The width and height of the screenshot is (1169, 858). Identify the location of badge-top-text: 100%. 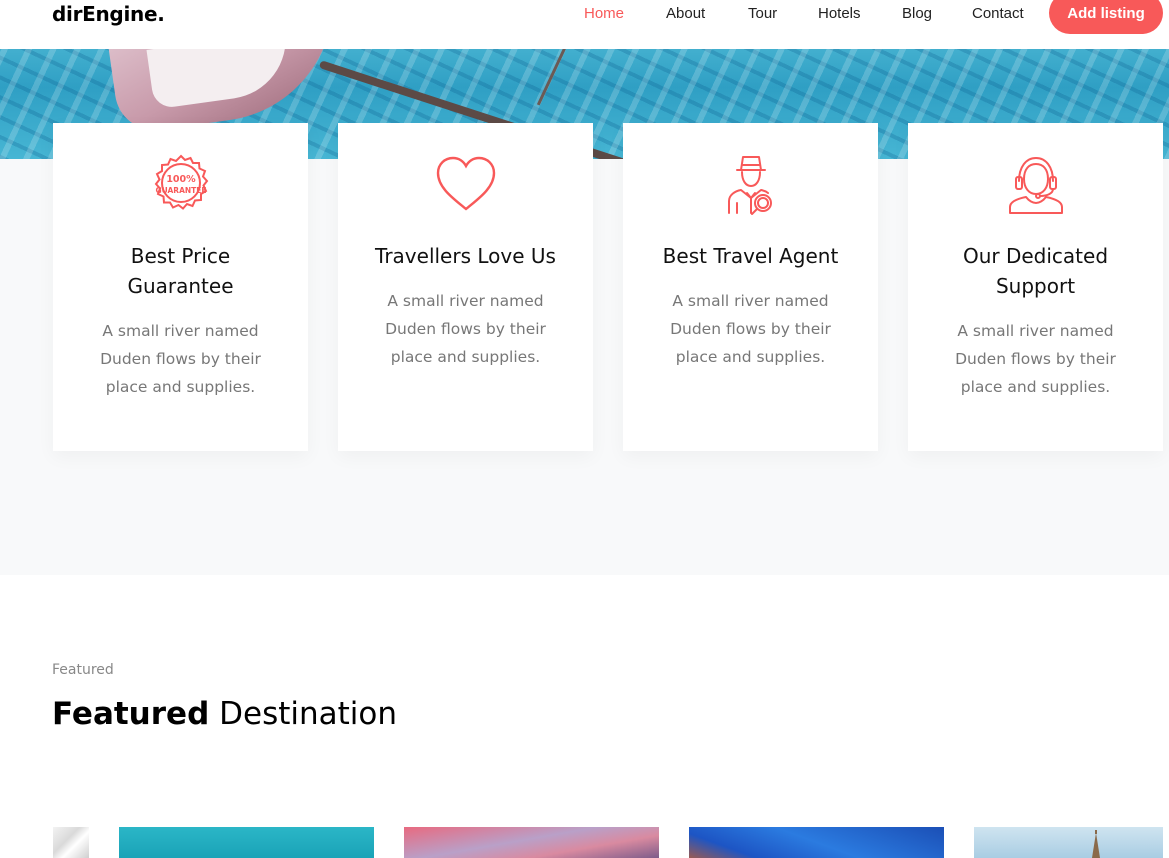
(181, 179).